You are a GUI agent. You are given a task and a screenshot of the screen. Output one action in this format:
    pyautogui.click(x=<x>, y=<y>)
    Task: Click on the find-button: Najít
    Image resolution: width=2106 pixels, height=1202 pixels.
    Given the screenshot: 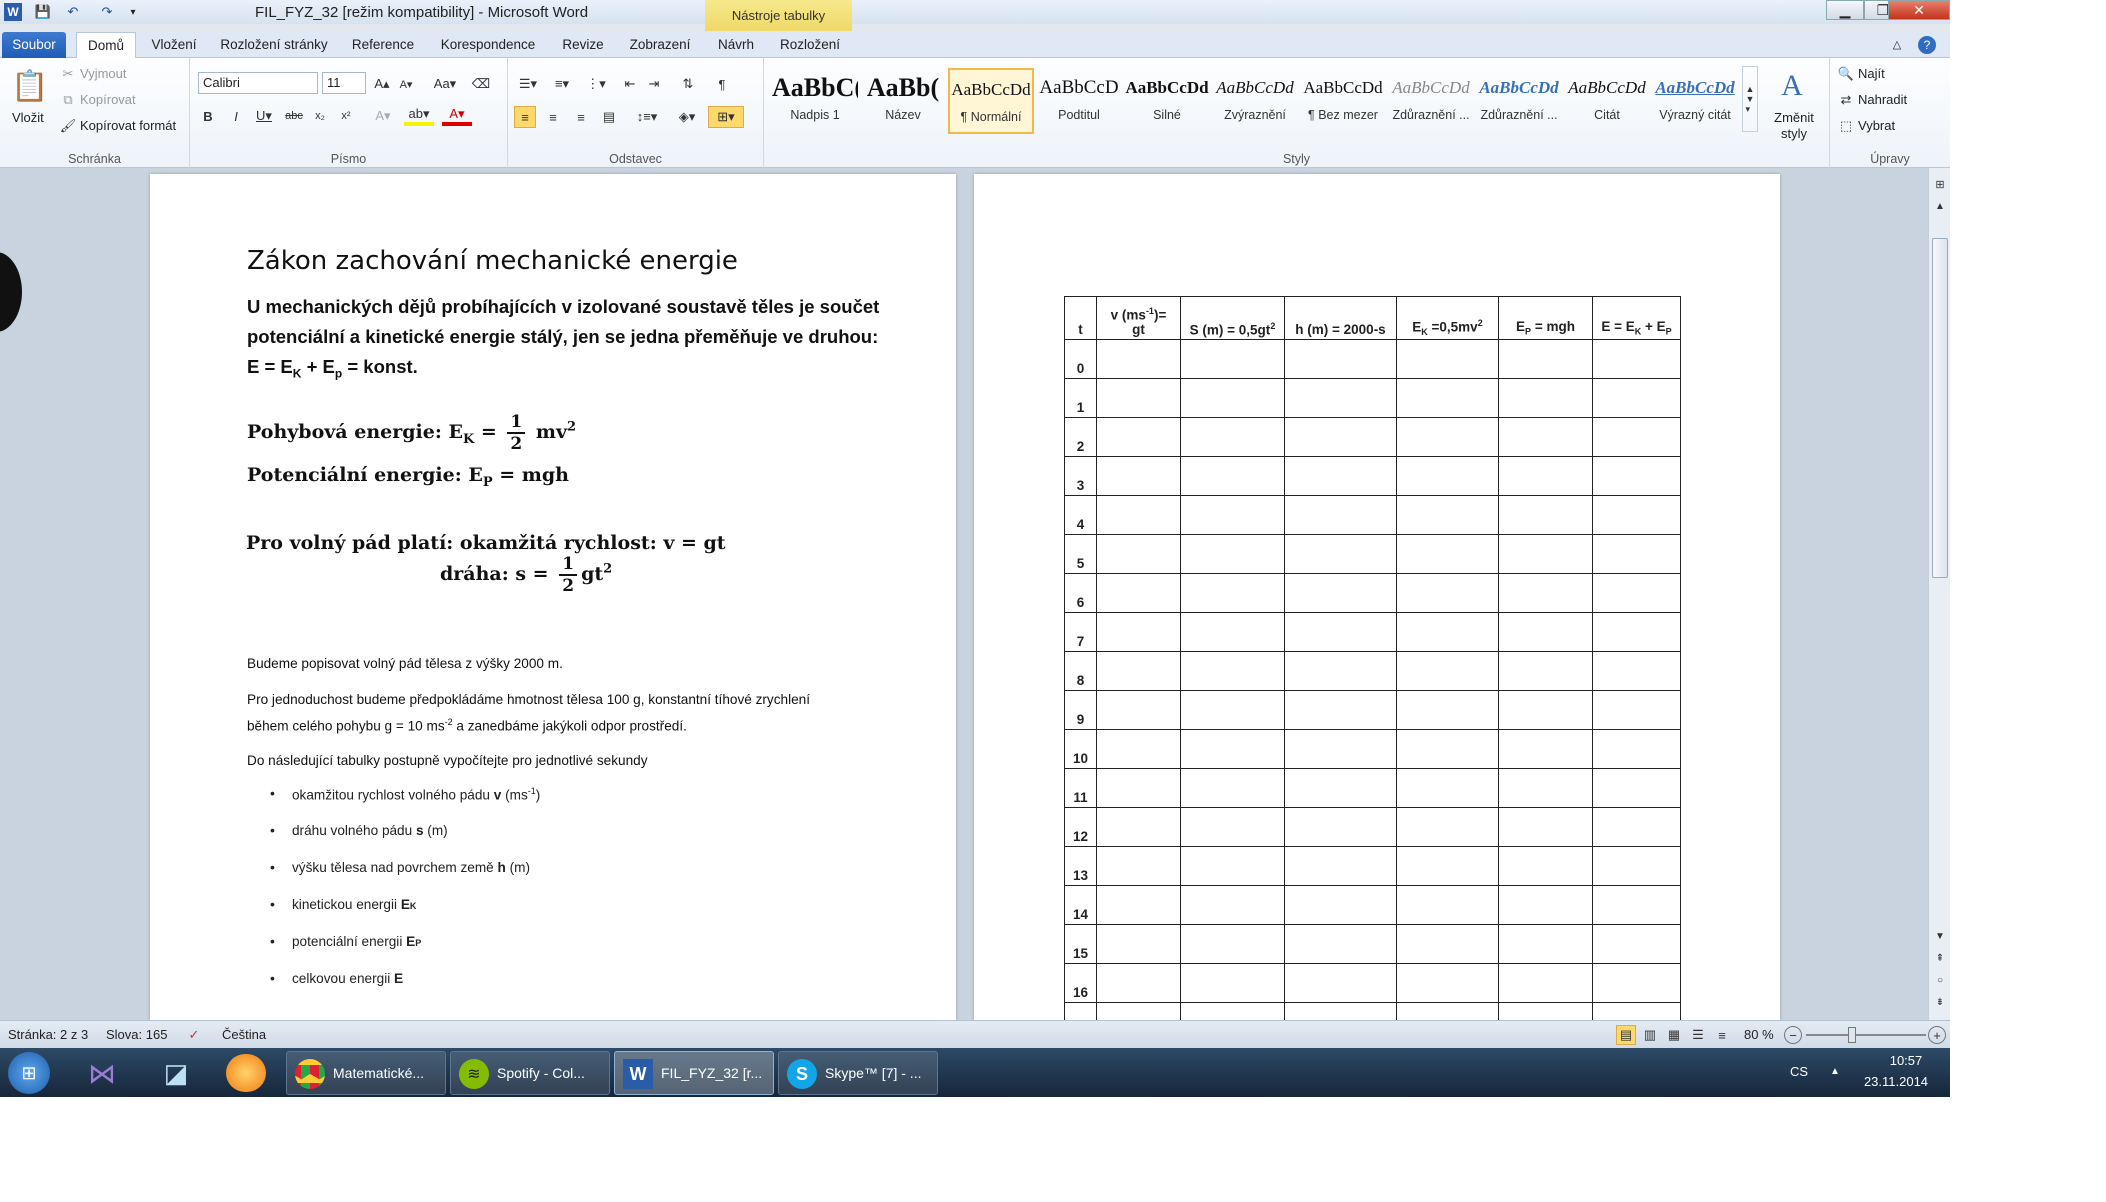 What is the action you would take?
    pyautogui.click(x=1871, y=73)
    